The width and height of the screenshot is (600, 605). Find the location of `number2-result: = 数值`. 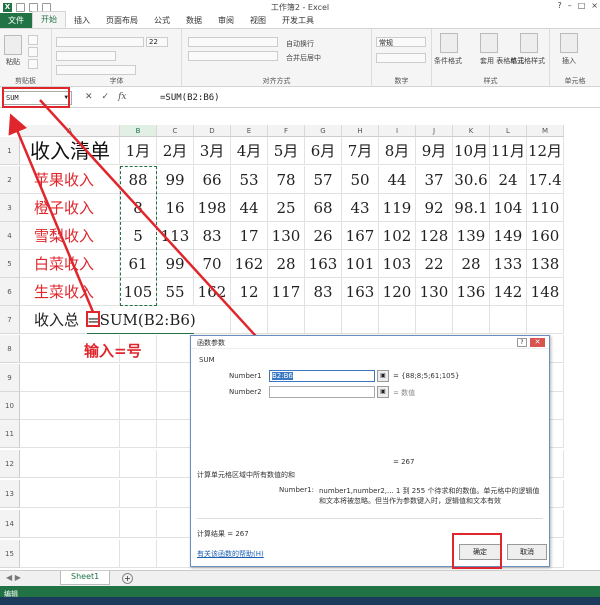

number2-result: = 数值 is located at coordinates (404, 393).